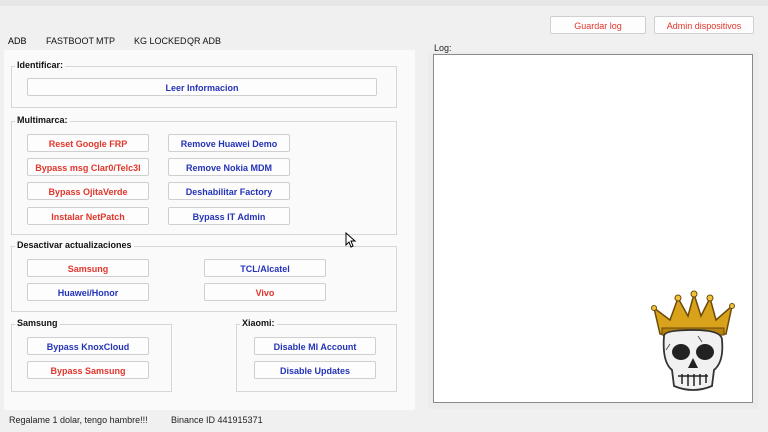  I want to click on xiaomi-group, so click(316, 358).